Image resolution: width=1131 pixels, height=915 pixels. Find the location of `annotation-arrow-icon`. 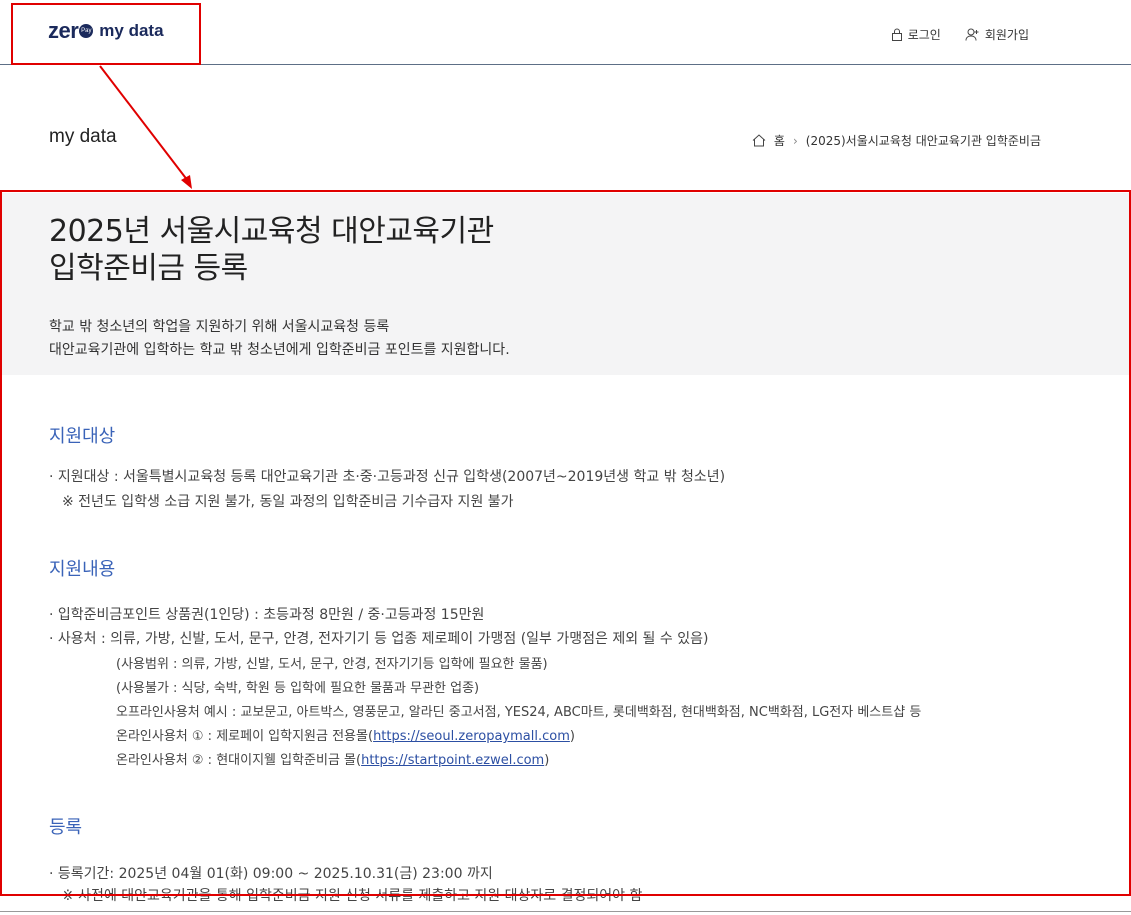

annotation-arrow-icon is located at coordinates (145, 127).